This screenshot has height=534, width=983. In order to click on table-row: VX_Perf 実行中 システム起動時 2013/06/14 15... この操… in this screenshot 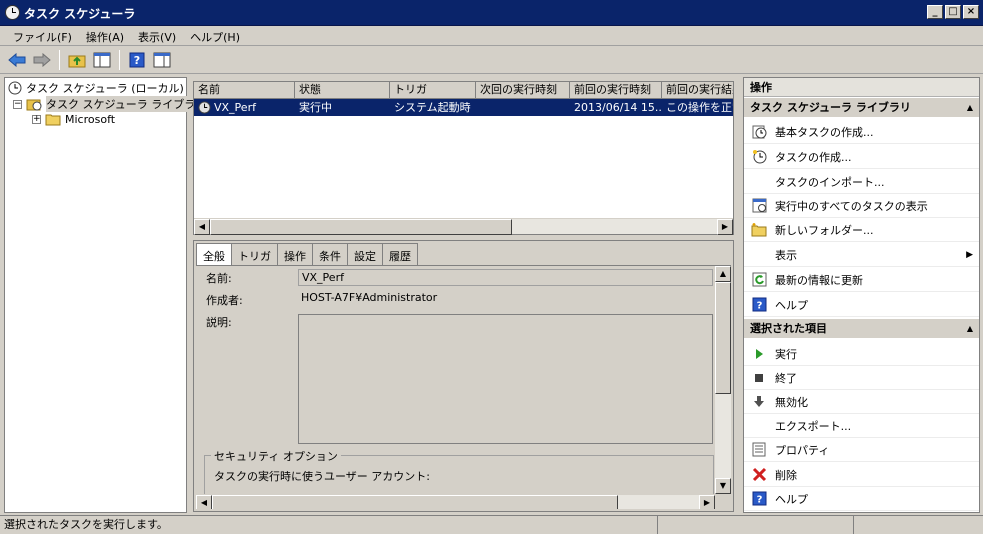, I will do `click(463, 107)`.